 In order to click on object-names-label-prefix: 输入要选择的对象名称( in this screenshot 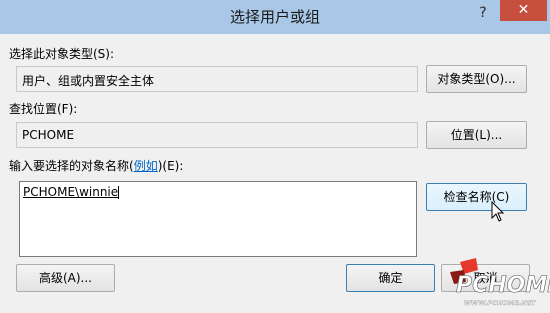, I will do `click(71, 166)`.